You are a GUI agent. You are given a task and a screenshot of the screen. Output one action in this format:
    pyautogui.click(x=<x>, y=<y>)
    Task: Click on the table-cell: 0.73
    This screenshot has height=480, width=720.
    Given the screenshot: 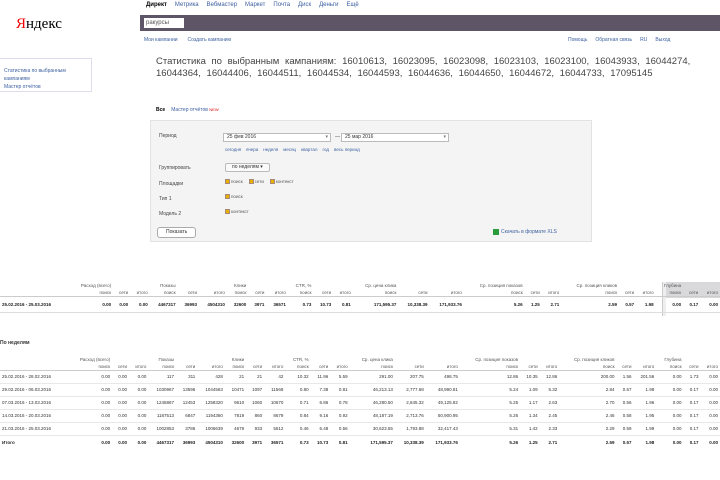 What is the action you would take?
    pyautogui.click(x=300, y=304)
    